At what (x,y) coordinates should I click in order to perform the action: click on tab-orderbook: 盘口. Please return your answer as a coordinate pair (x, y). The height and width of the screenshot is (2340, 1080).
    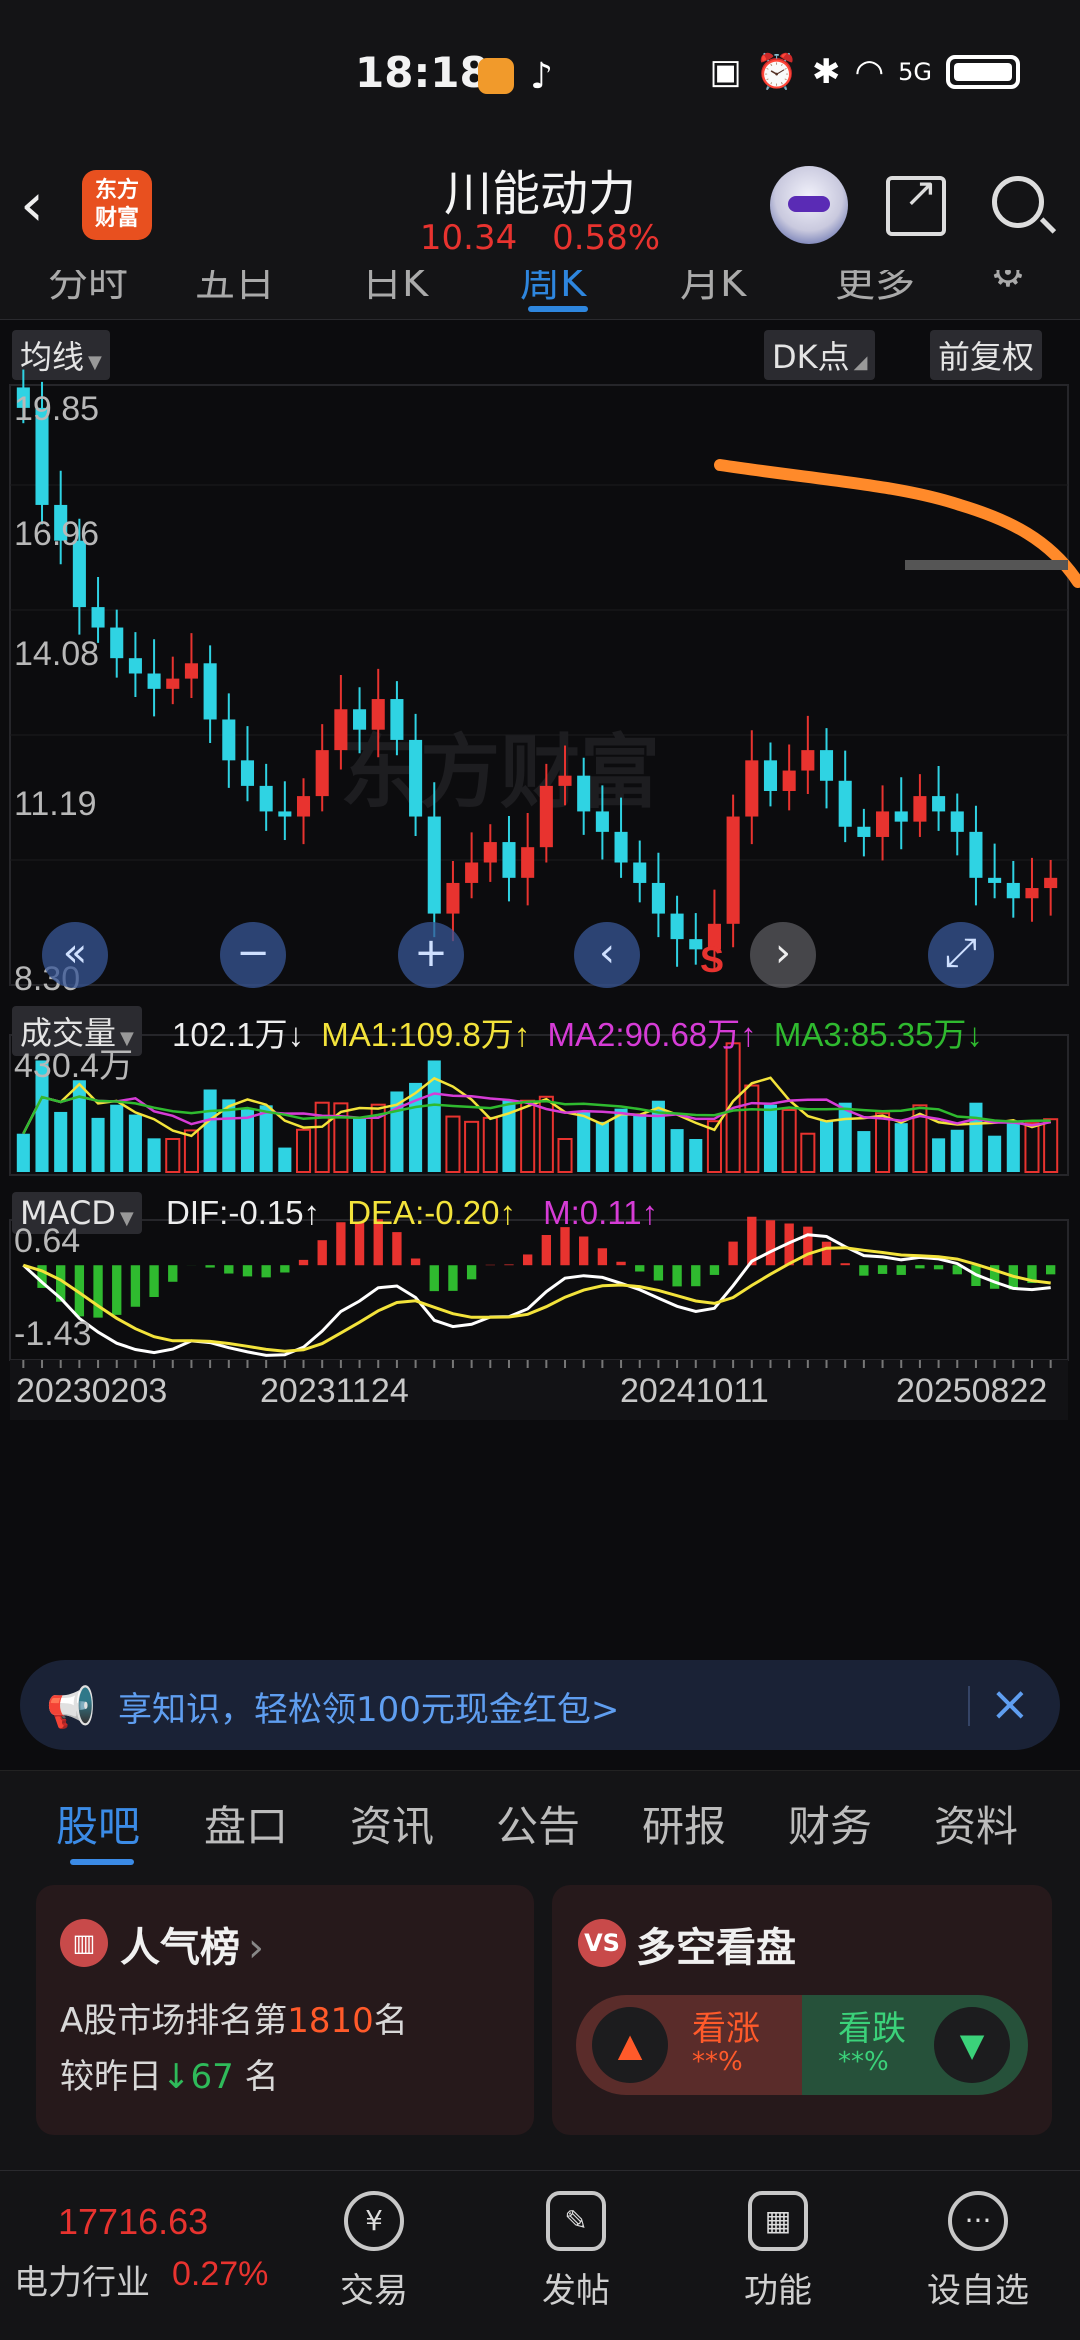
    Looking at the image, I should click on (246, 1823).